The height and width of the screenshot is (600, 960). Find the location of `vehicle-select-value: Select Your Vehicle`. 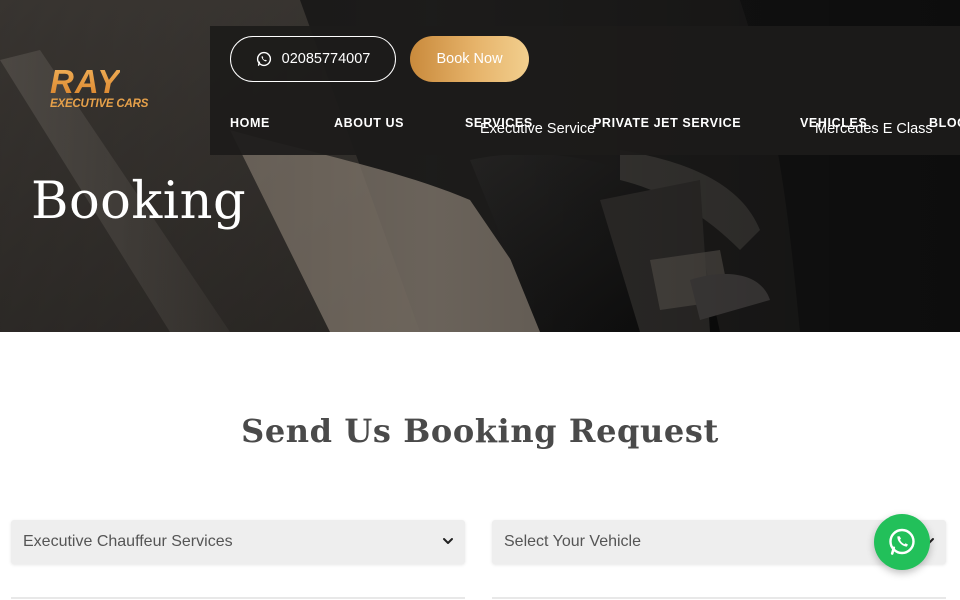

vehicle-select-value: Select Your Vehicle is located at coordinates (572, 541).